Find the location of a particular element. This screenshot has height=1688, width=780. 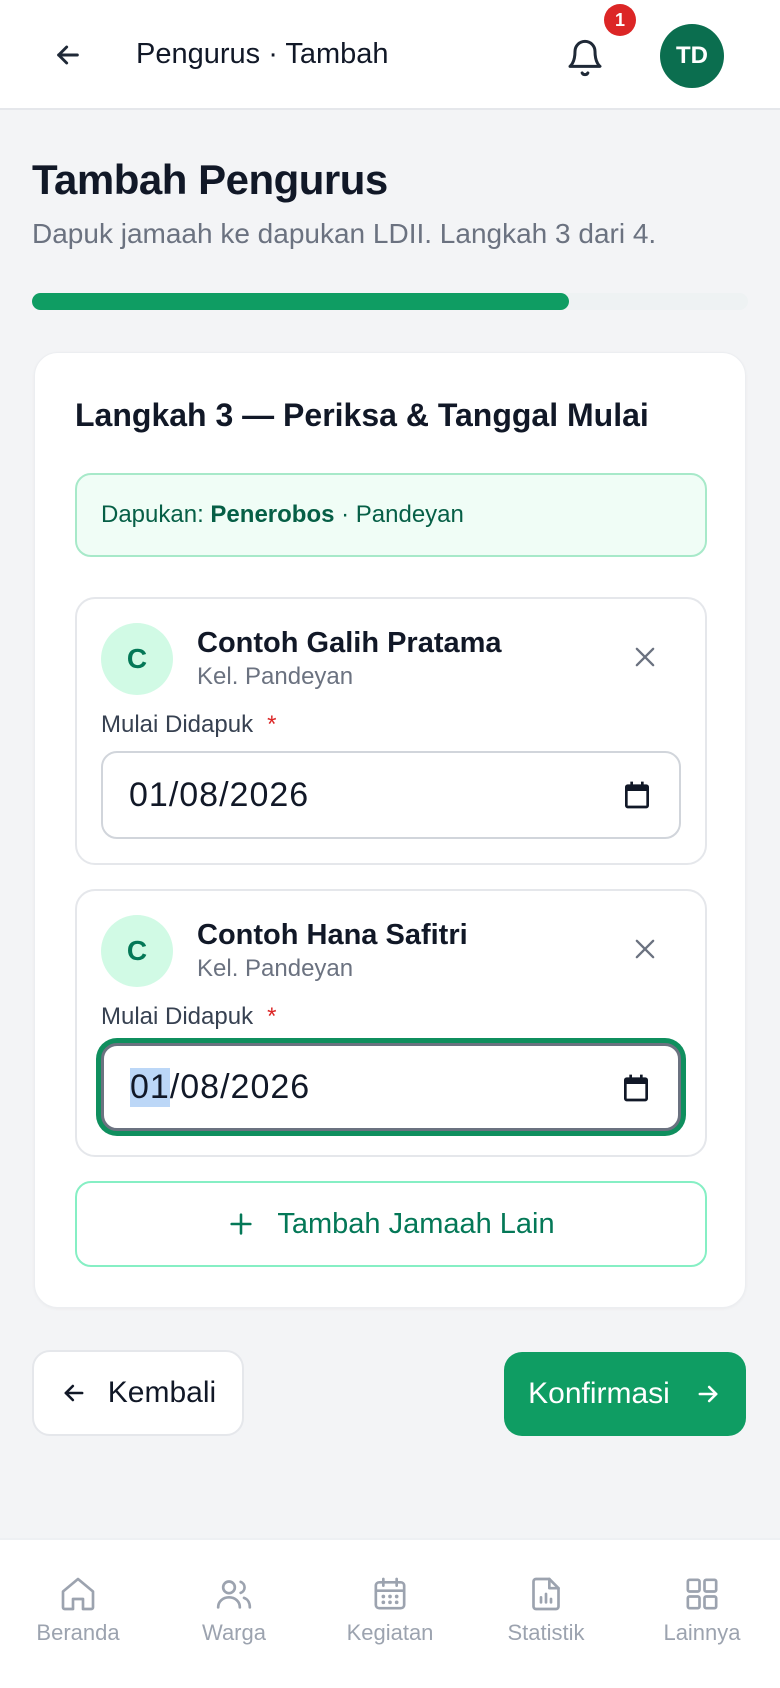

dapukan-name: Penerobos is located at coordinates (272, 514).